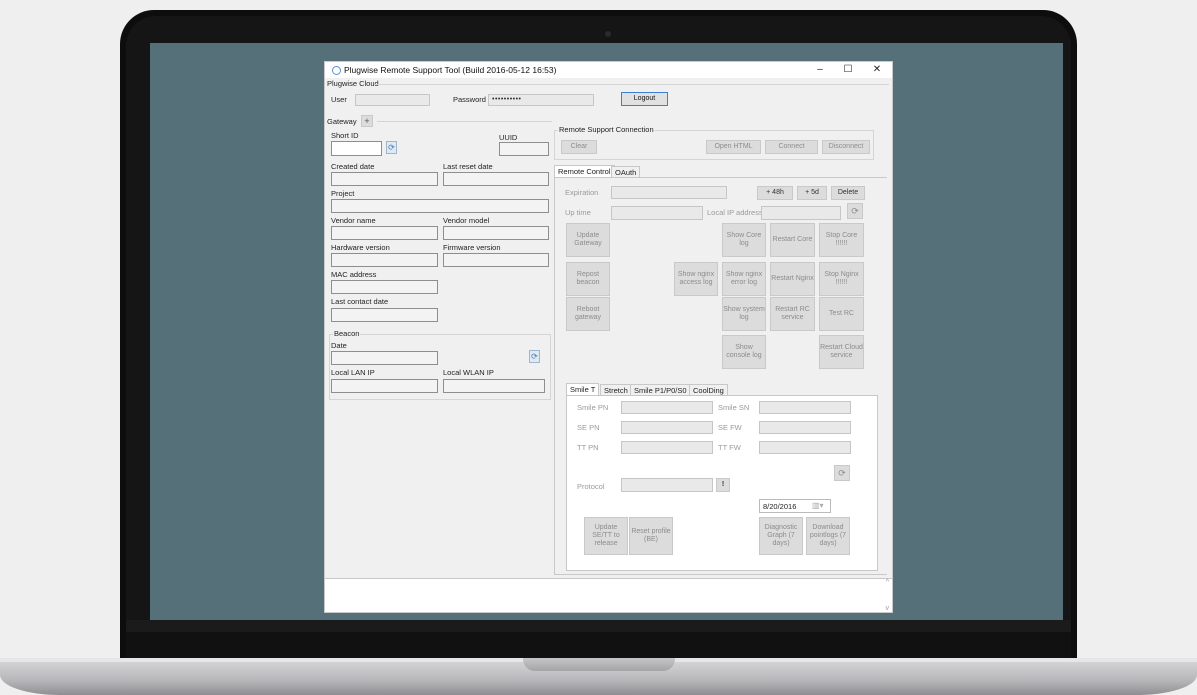  Describe the element at coordinates (841, 240) in the screenshot. I see `stop-core-button: Stop Core !!!!!!` at that location.